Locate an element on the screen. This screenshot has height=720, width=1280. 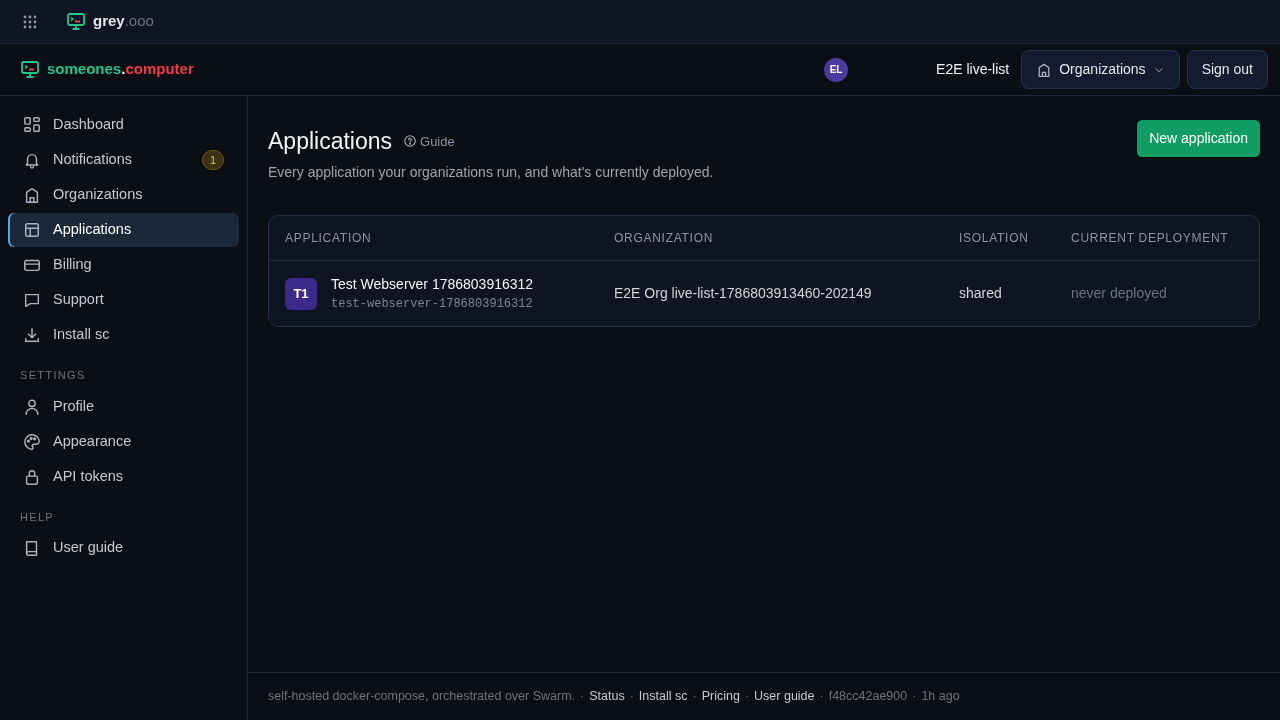
column-header: ORGANIZATION is located at coordinates (770, 238).